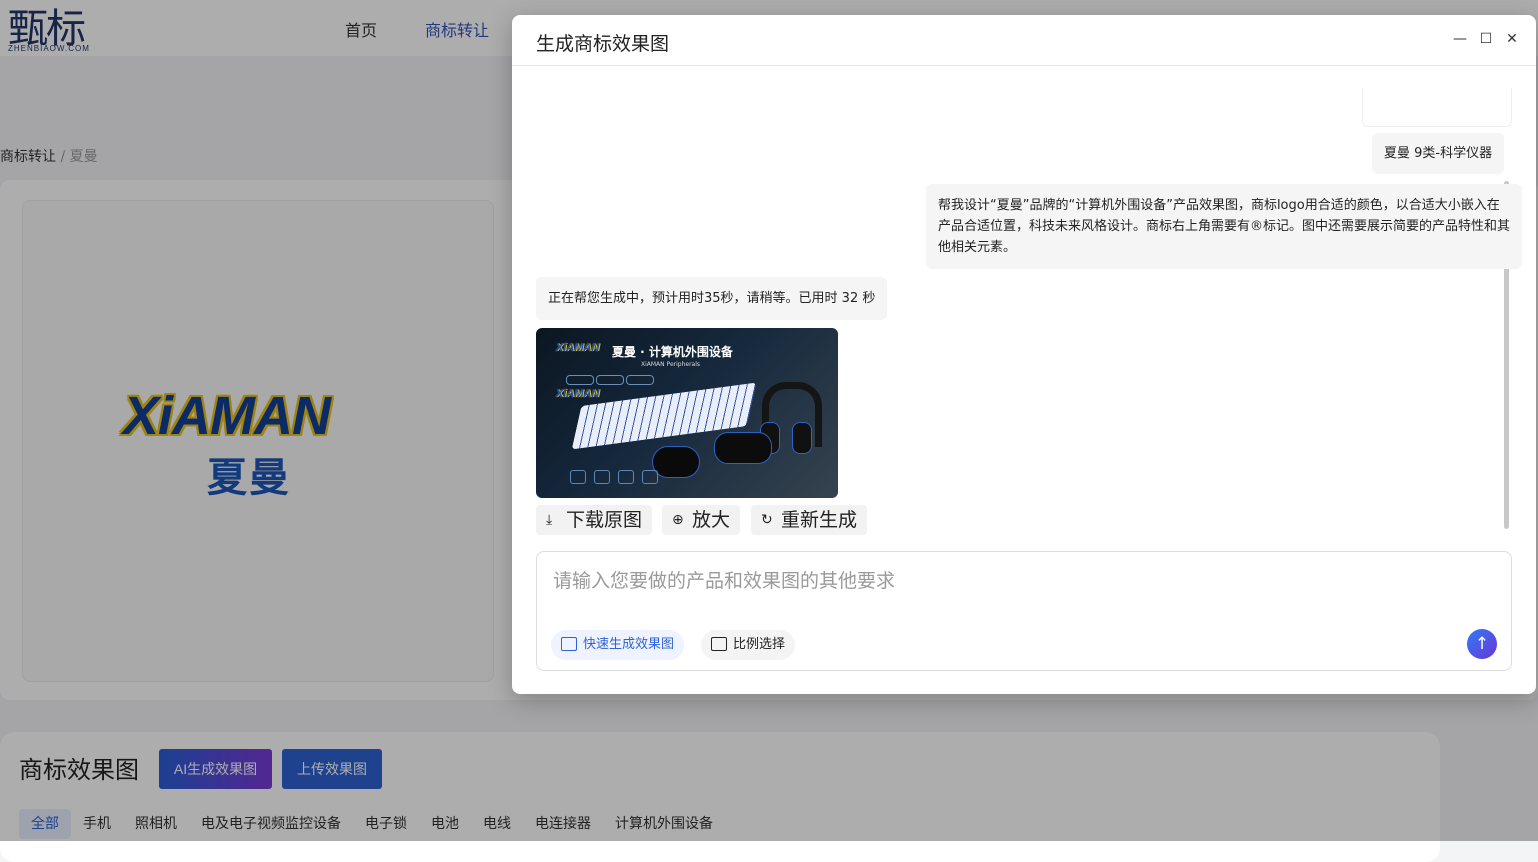 This screenshot has height=862, width=1538. I want to click on gamepad-graphic, so click(743, 448).